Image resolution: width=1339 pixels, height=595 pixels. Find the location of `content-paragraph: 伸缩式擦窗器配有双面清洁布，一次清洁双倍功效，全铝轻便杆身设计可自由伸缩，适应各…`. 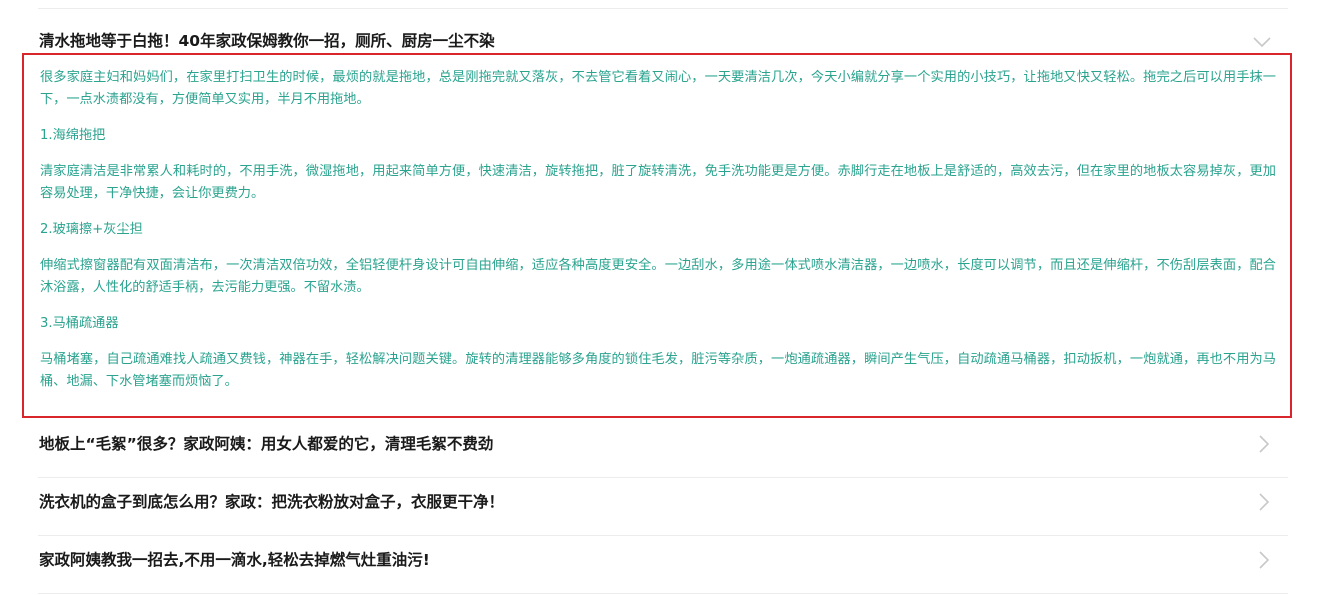

content-paragraph: 伸缩式擦窗器配有双面清洁布，一次清洁双倍功效，全铝轻便杆身设计可自由伸缩，适应各… is located at coordinates (658, 276).